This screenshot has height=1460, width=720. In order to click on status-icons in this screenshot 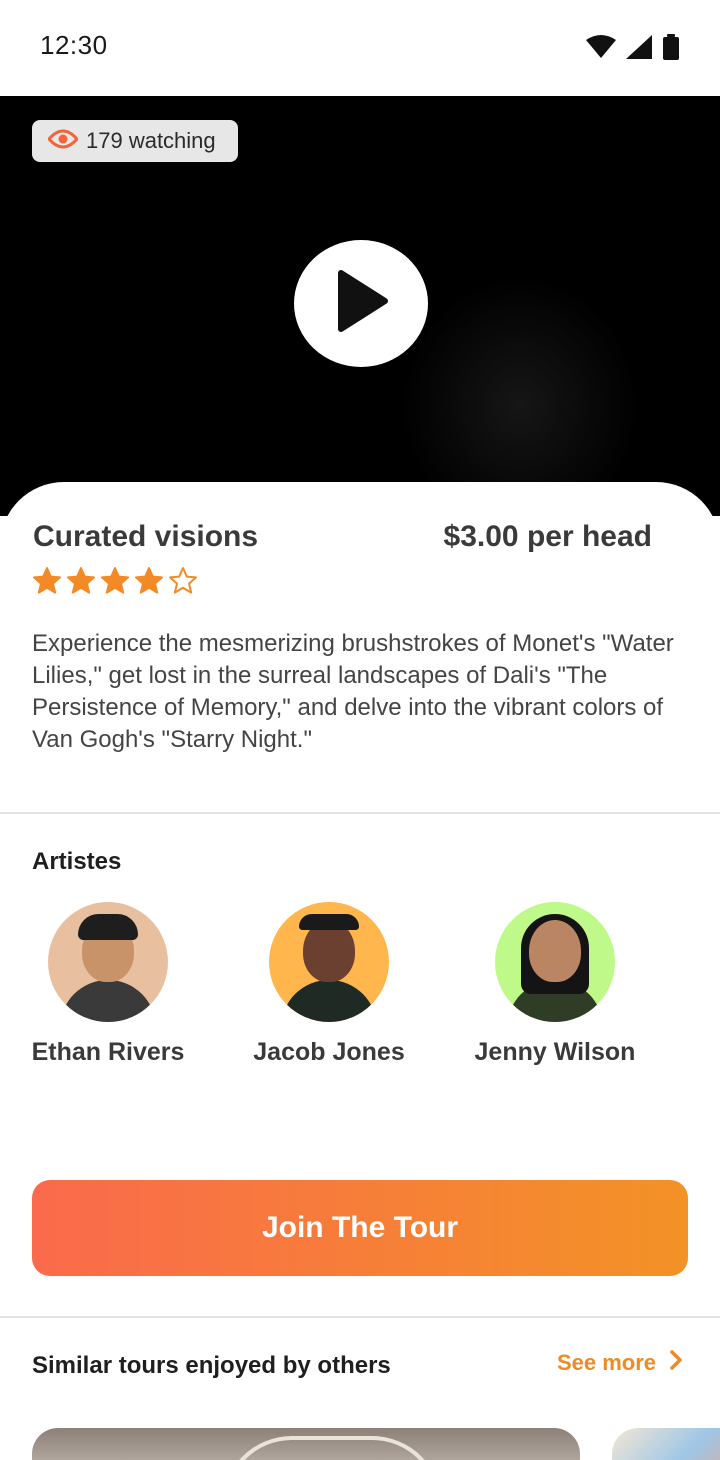, I will do `click(633, 49)`.